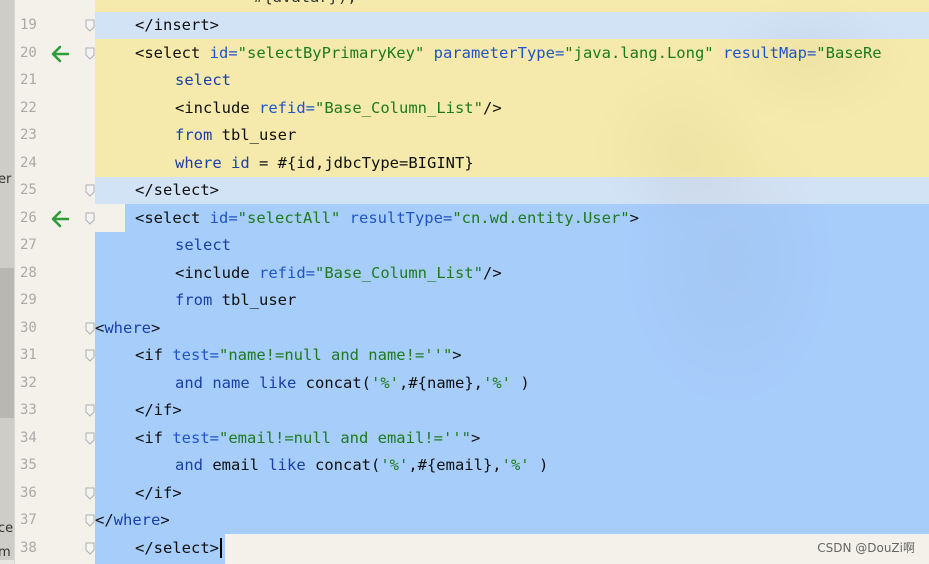 The width and height of the screenshot is (929, 564). I want to click on code-token: resultMap=, so click(769, 52).